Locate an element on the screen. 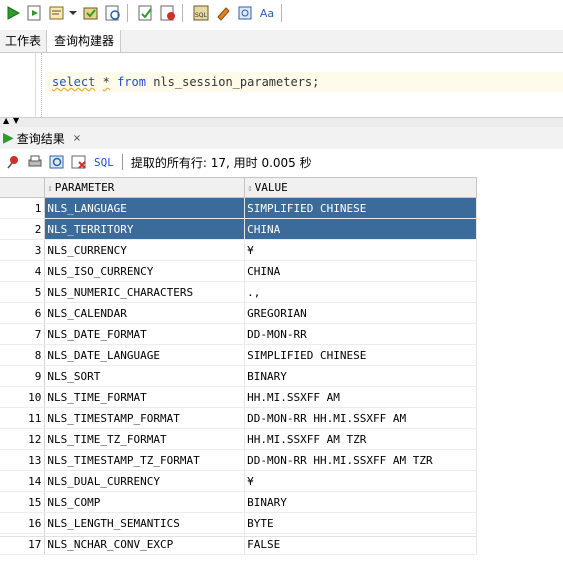  table-row: 16 NLS_LENGTH_SEMANTICS BYTE is located at coordinates (238, 523).